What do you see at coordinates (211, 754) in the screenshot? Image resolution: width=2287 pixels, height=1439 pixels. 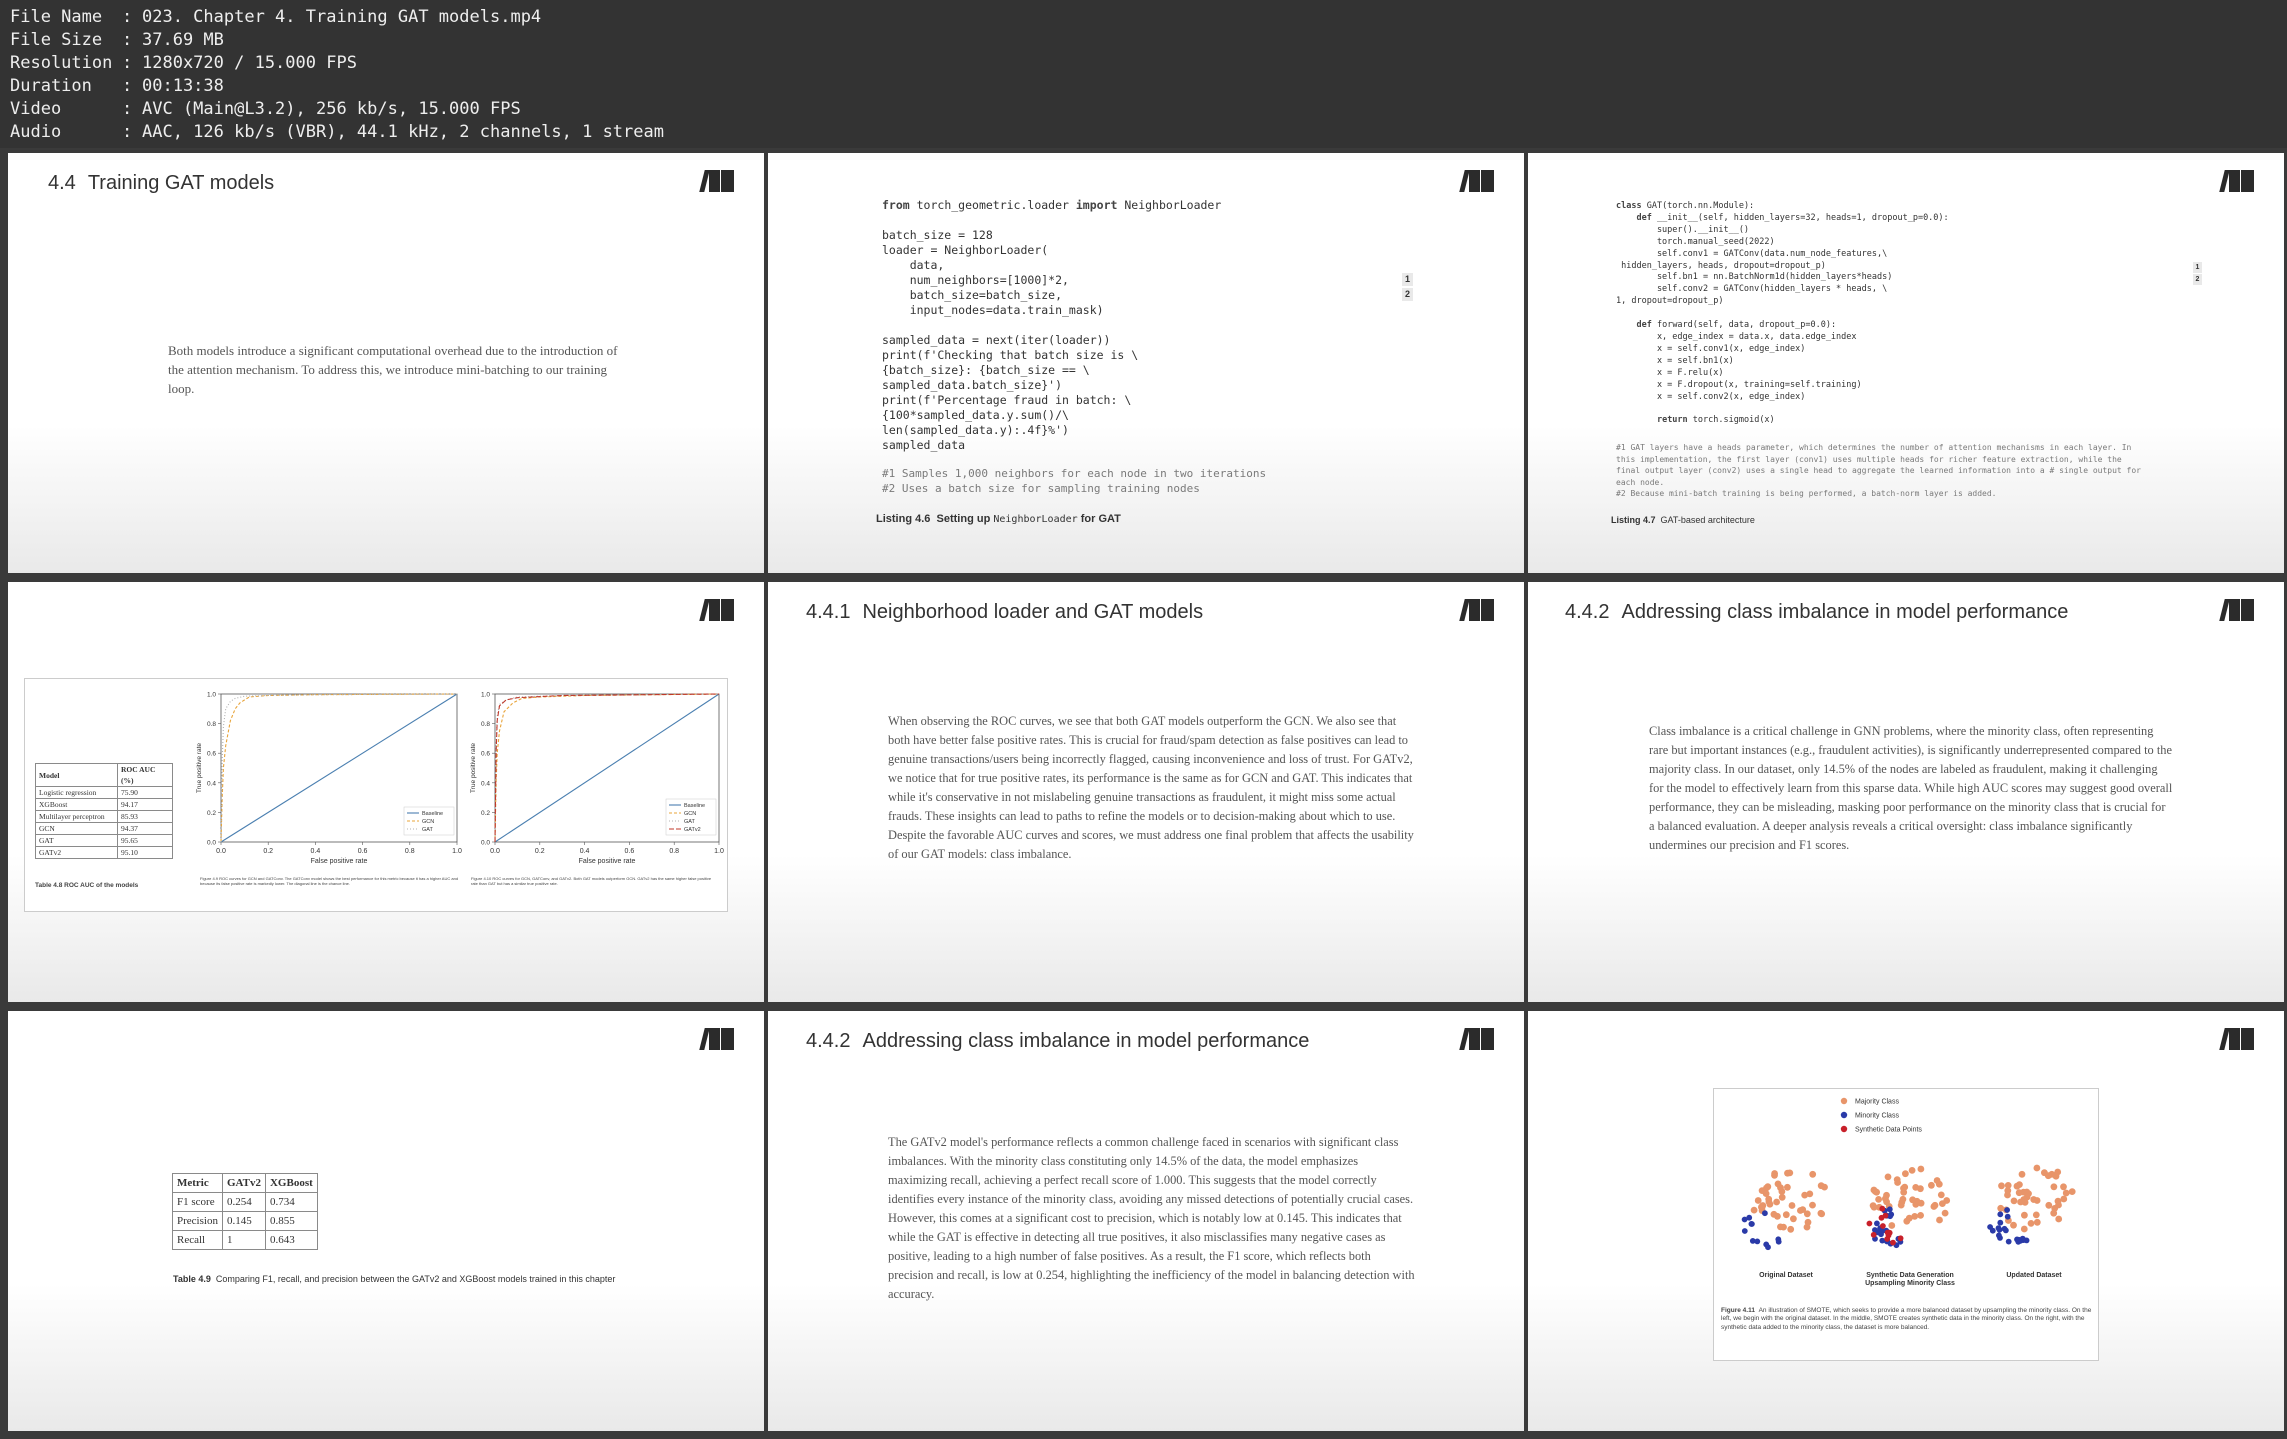 I see `y-tick-label: 0.6` at bounding box center [211, 754].